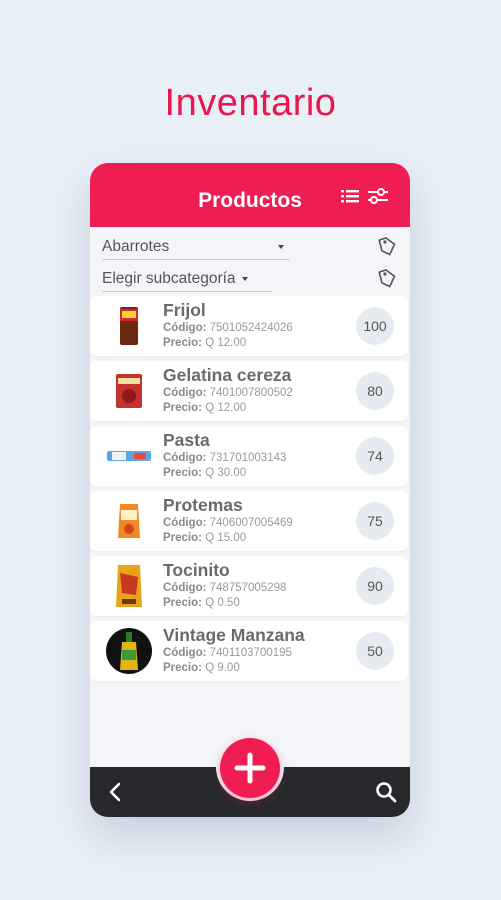  I want to click on page-headline: Inventario, so click(250, 103).